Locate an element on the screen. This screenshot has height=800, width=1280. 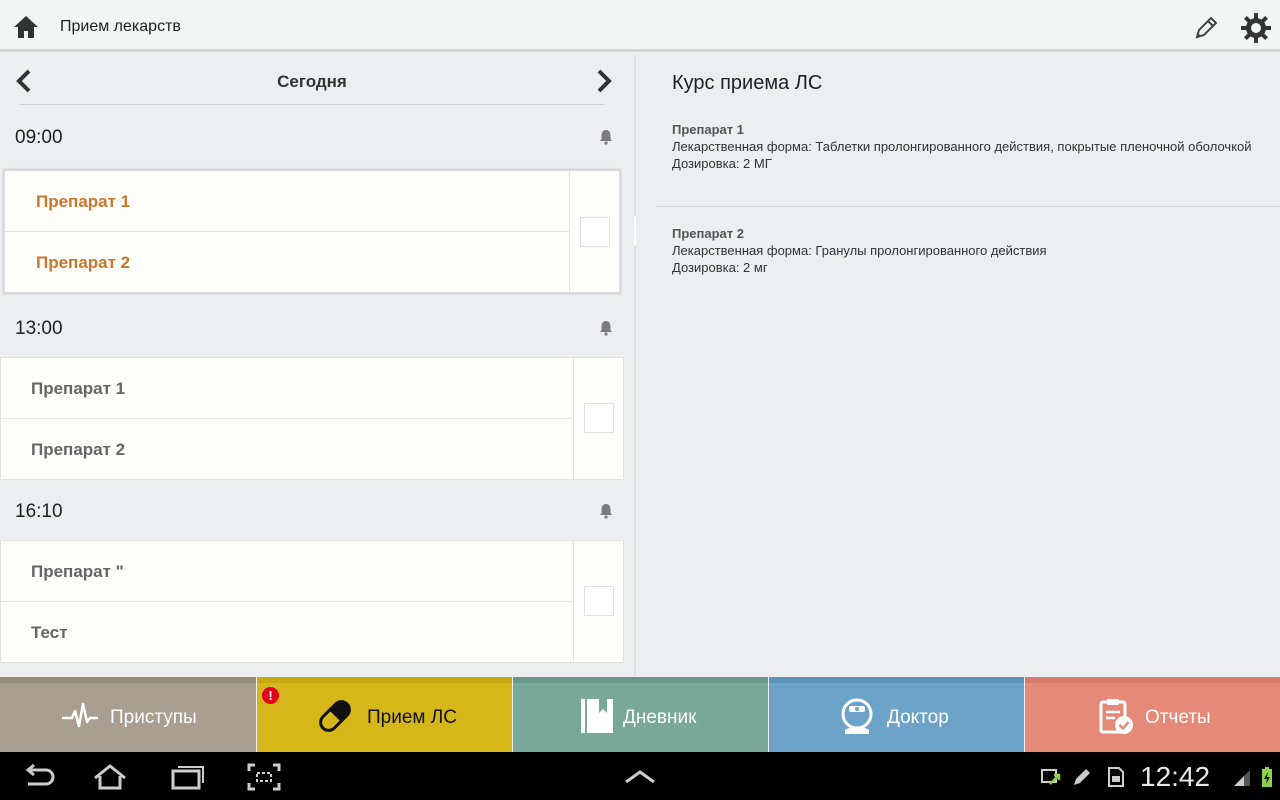
pulse-icon is located at coordinates (80, 715).